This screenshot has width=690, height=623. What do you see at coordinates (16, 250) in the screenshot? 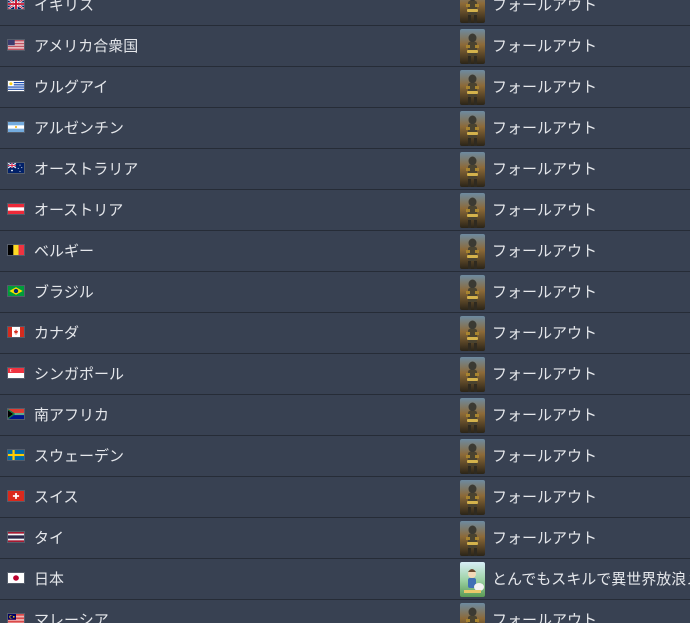
I see `belgium-flag-icon` at bounding box center [16, 250].